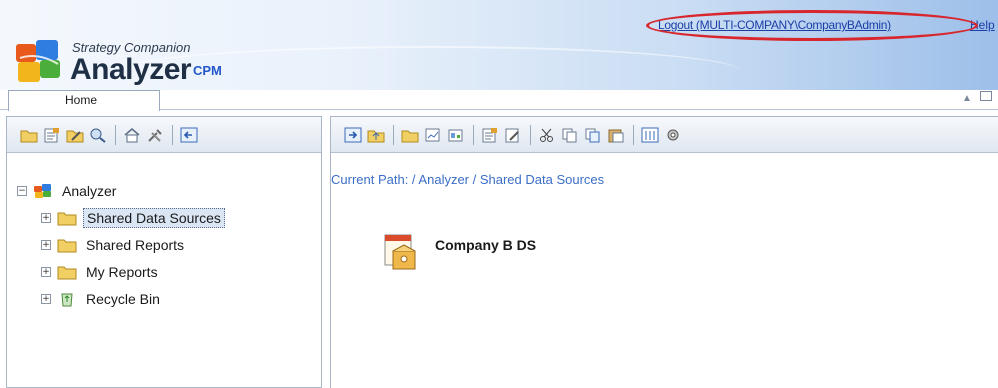 This screenshot has width=998, height=388. I want to click on tree-label: My Reports, so click(122, 271).